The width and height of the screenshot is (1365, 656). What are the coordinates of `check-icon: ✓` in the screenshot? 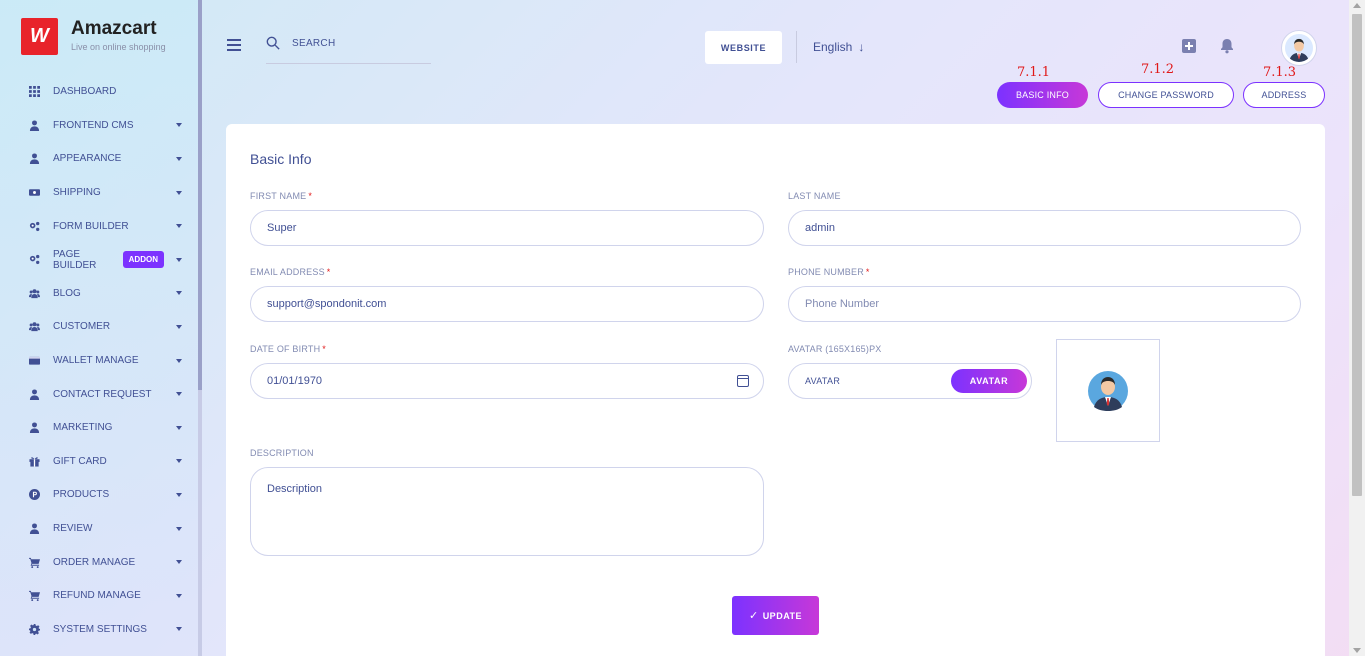 It's located at (753, 616).